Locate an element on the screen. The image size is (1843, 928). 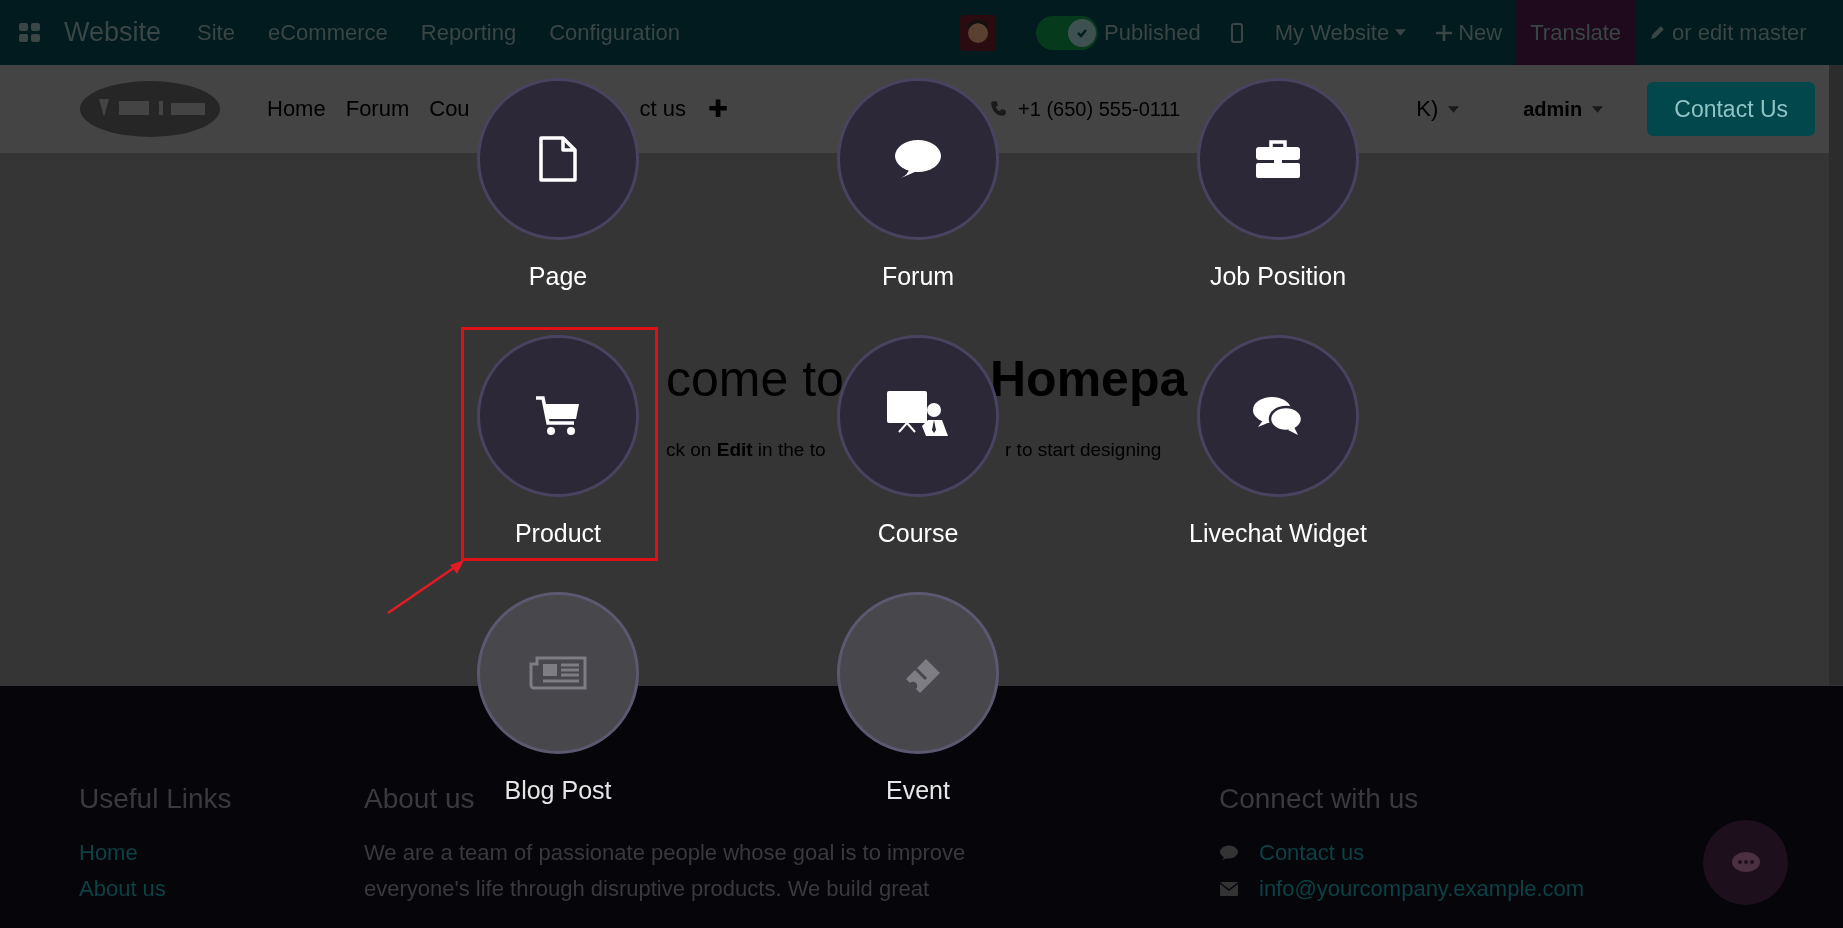
nav-link: Home is located at coordinates (296, 109).